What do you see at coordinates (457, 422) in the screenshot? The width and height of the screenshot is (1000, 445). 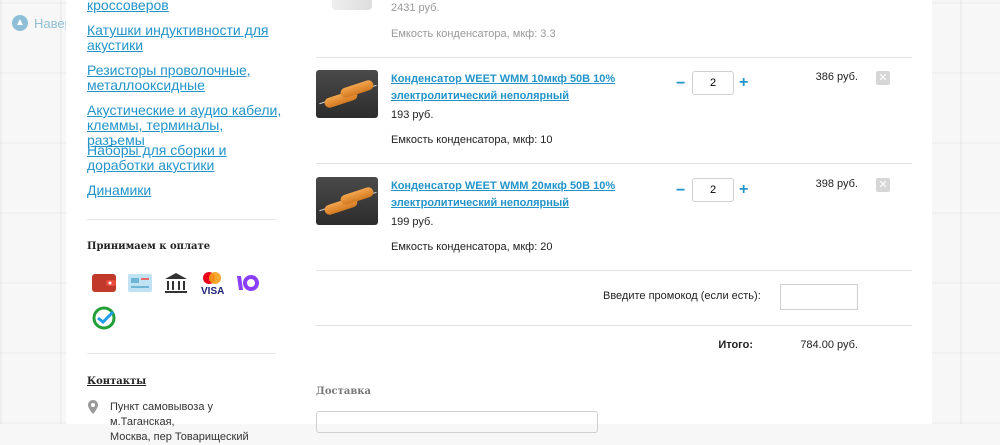 I see `delivery-select` at bounding box center [457, 422].